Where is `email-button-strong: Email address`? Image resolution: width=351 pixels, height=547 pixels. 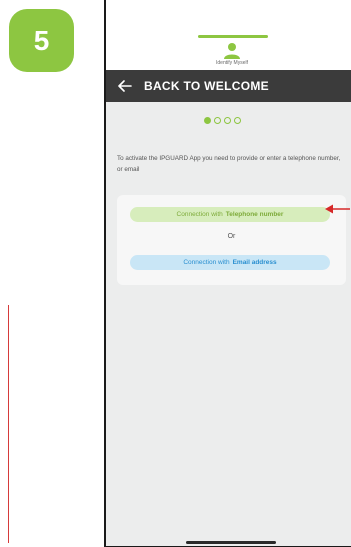
email-button-strong: Email address is located at coordinates (254, 262).